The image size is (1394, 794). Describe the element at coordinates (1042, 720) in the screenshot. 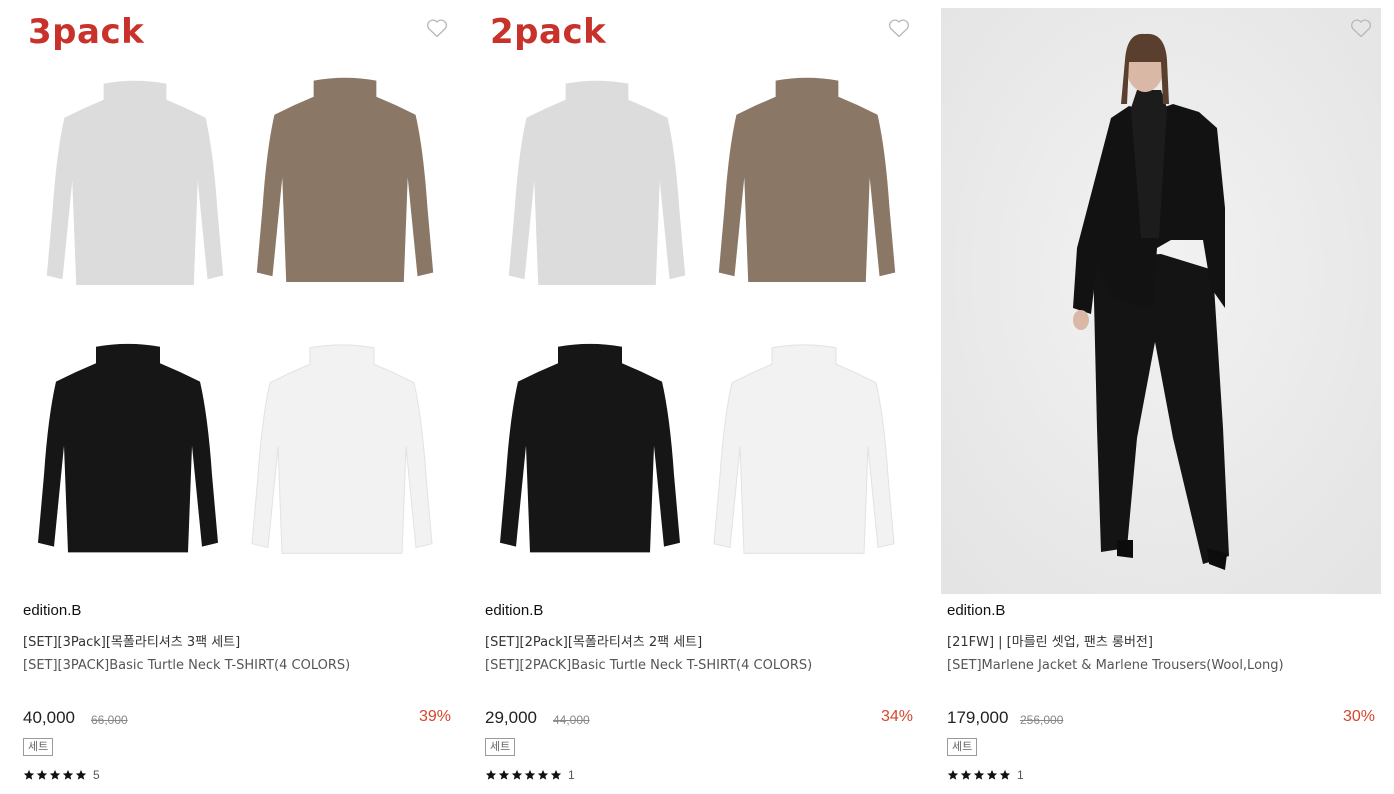

I see `original-price: 256,000` at that location.